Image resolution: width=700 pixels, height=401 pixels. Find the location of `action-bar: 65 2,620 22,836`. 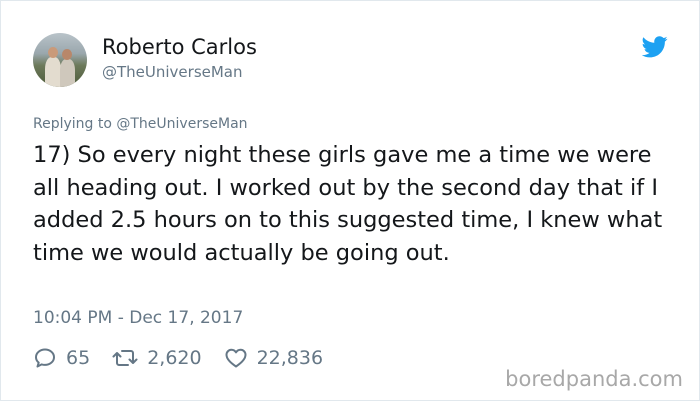

action-bar: 65 2,620 22,836 is located at coordinates (189, 358).